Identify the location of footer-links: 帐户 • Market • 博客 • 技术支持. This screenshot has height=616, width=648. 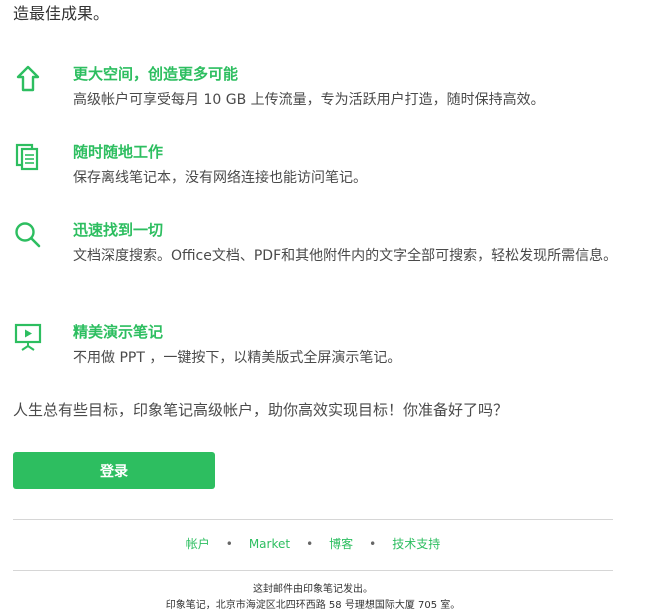
(313, 544).